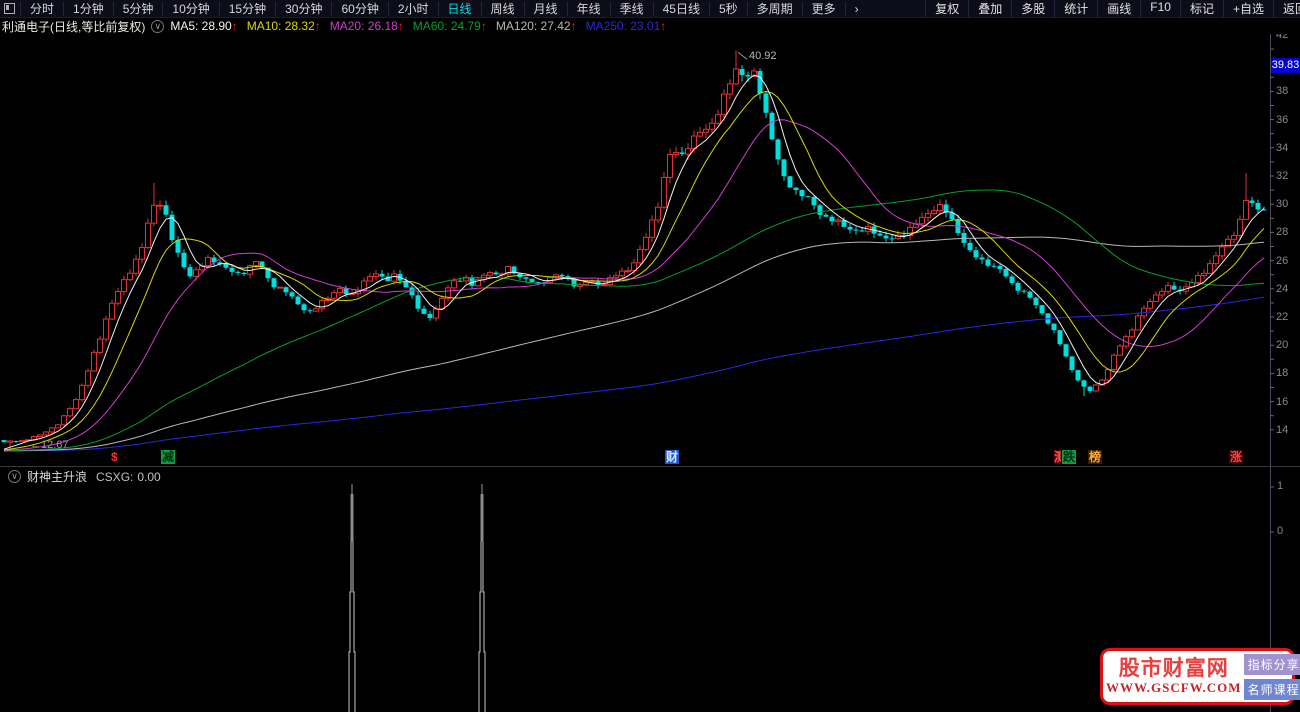 Image resolution: width=1300 pixels, height=712 pixels. I want to click on price-axis-tick: 30, so click(1282, 204).